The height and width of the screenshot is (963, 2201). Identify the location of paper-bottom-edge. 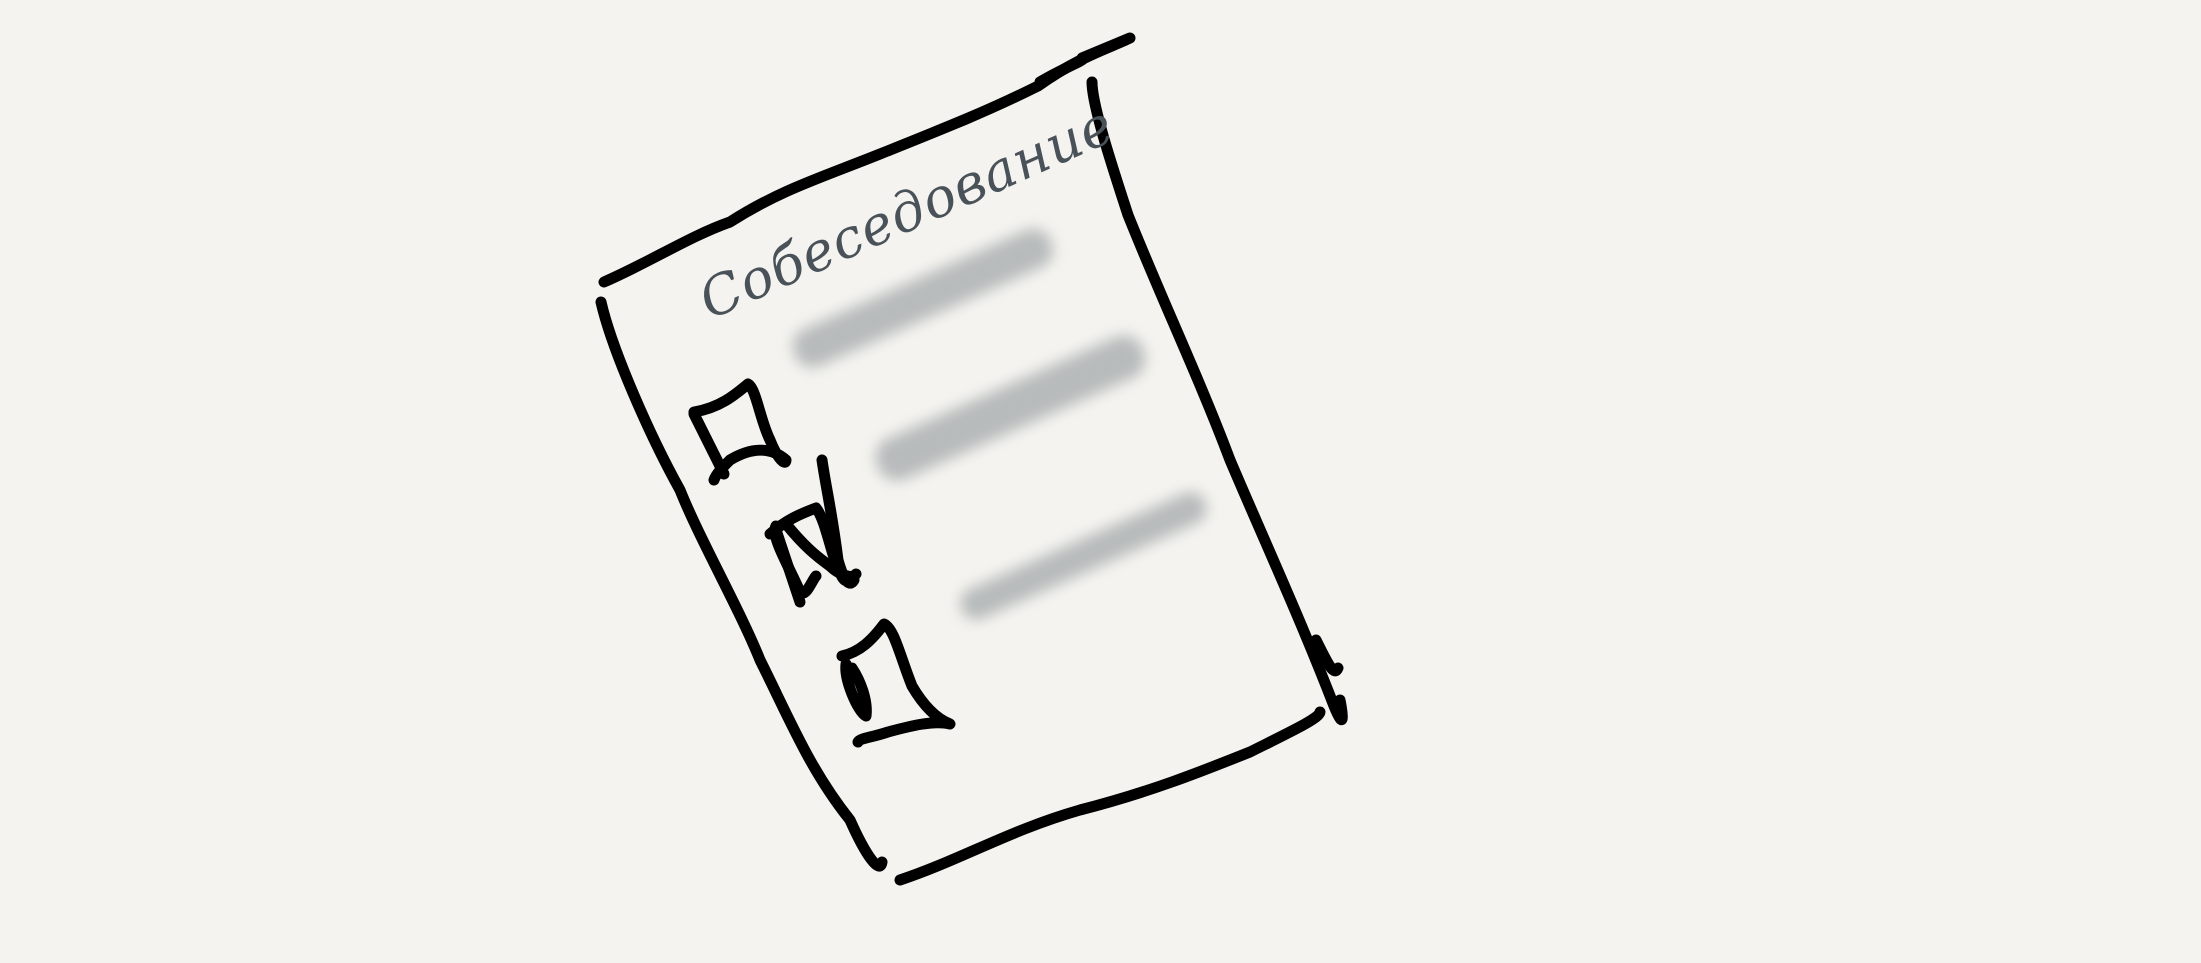
(1110, 796).